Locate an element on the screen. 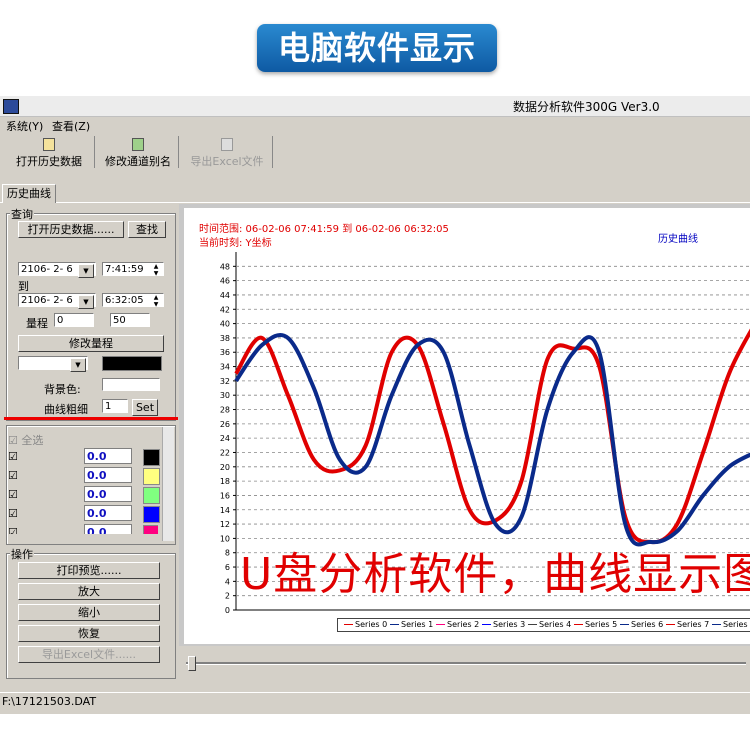 This screenshot has width=750, height=742. legend-entry: Series 2 is located at coordinates (457, 625).